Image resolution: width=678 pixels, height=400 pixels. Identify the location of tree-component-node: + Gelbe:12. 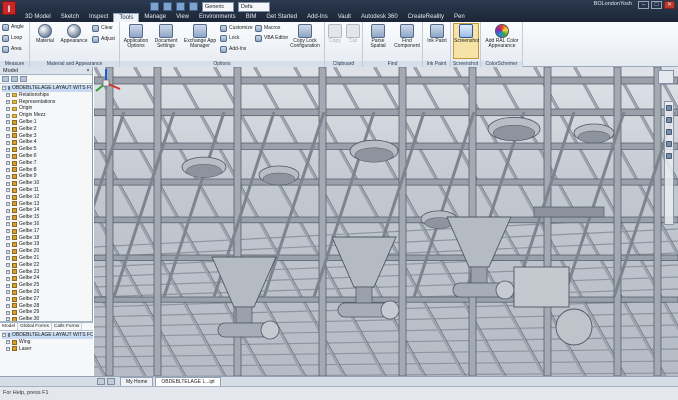
(47, 197).